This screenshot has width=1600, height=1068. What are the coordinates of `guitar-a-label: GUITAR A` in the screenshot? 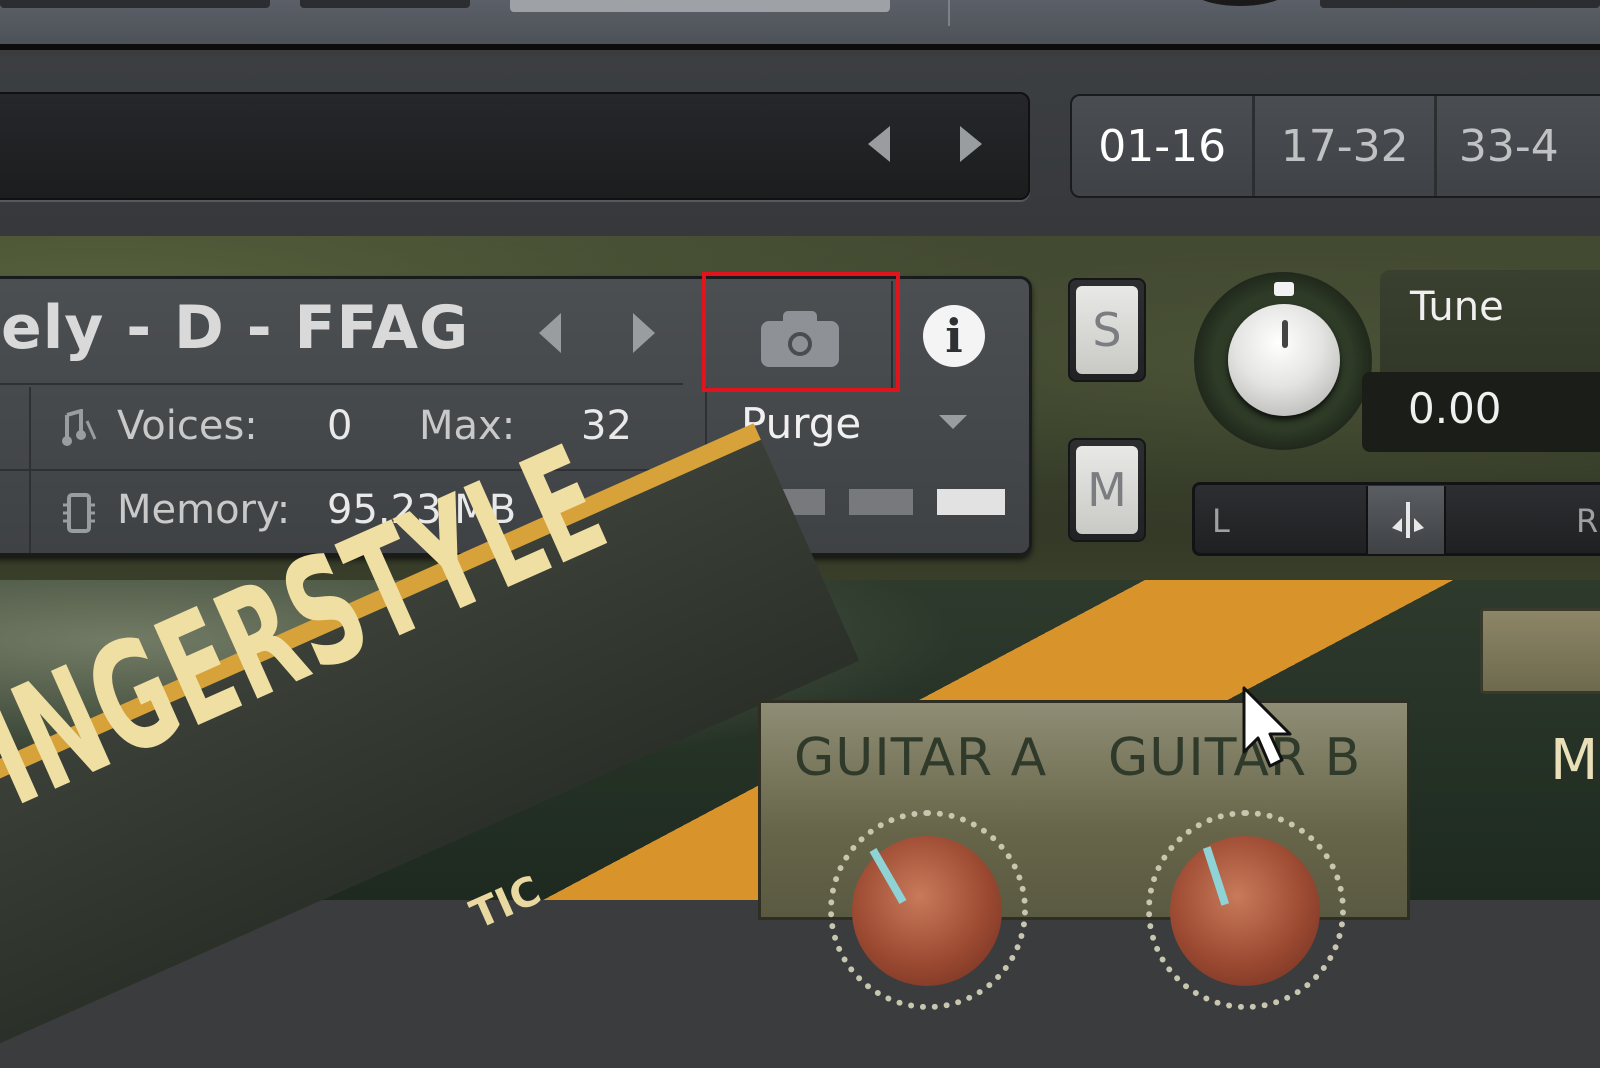 It's located at (921, 758).